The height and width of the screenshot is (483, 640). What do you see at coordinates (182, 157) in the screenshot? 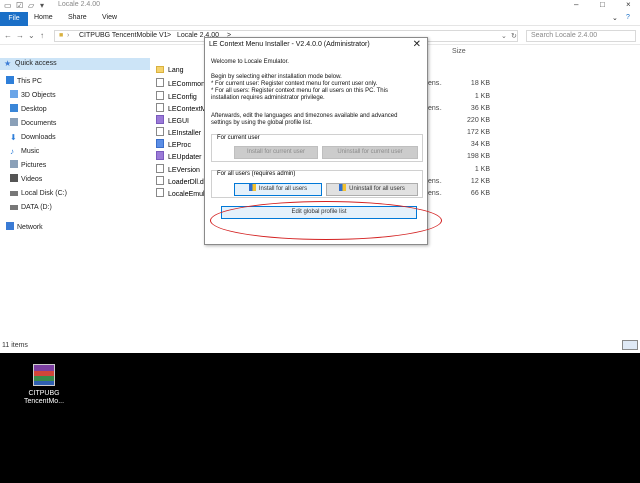
I see `list-item: LEUpdater` at bounding box center [182, 157].